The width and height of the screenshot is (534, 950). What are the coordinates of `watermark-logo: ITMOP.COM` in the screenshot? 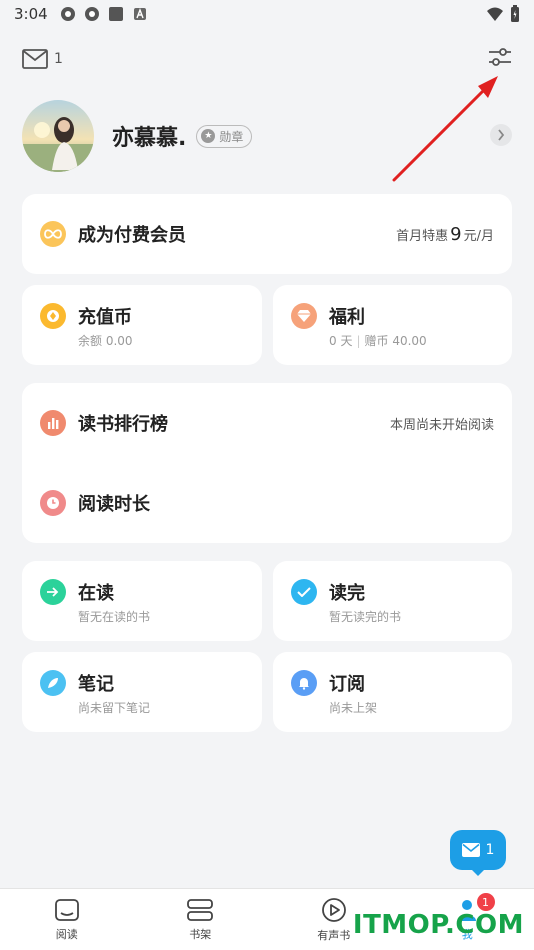 It's located at (438, 925).